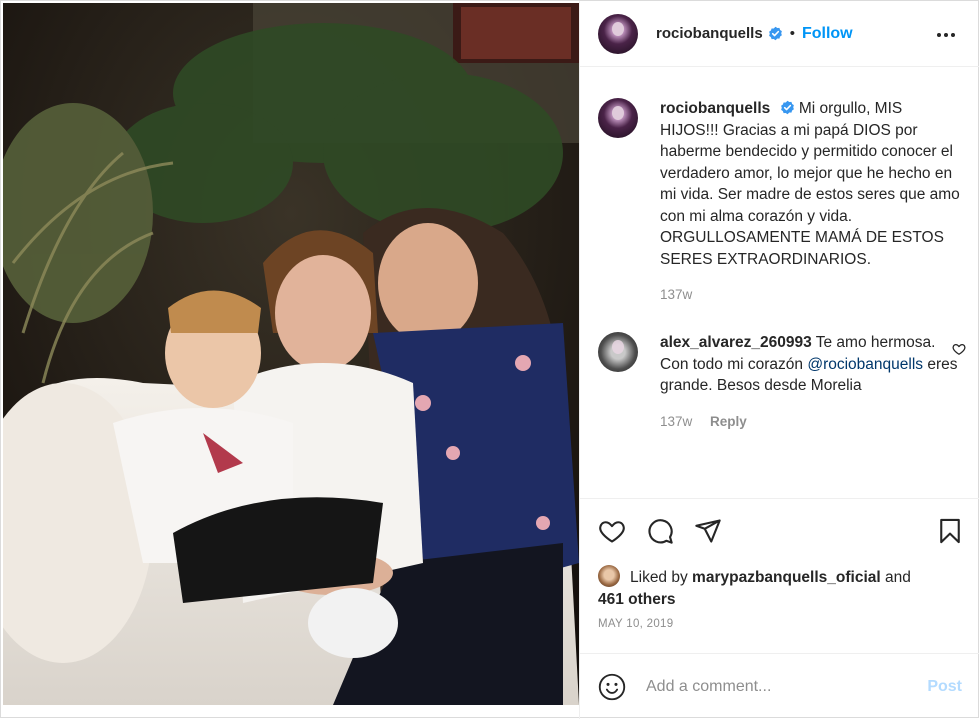 The image size is (979, 719). What do you see at coordinates (786, 577) in the screenshot?
I see `liker-username: marypazbanquells_oficial` at bounding box center [786, 577].